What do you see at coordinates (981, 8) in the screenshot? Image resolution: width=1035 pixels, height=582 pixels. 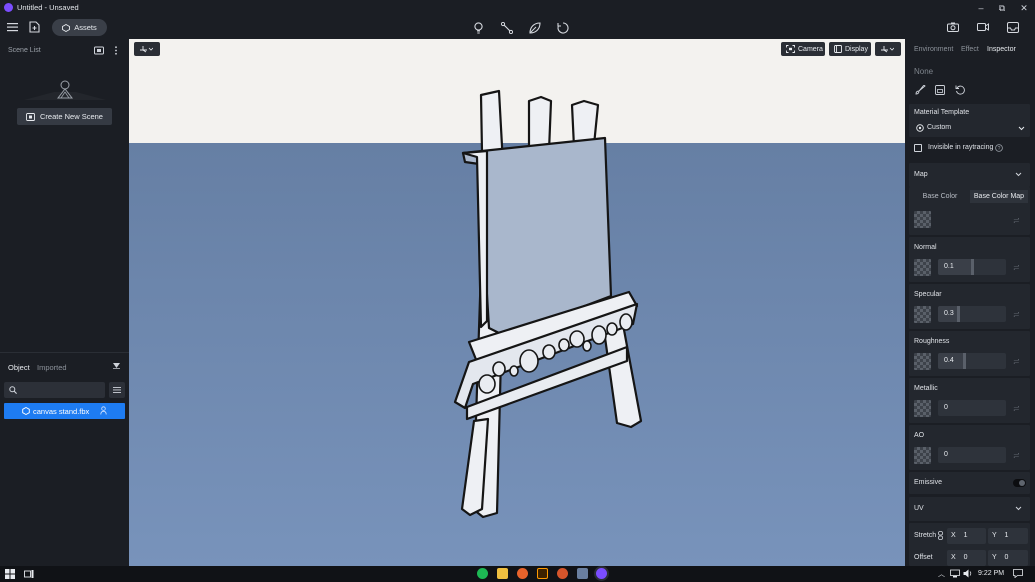 I see `minimize-button: –` at bounding box center [981, 8].